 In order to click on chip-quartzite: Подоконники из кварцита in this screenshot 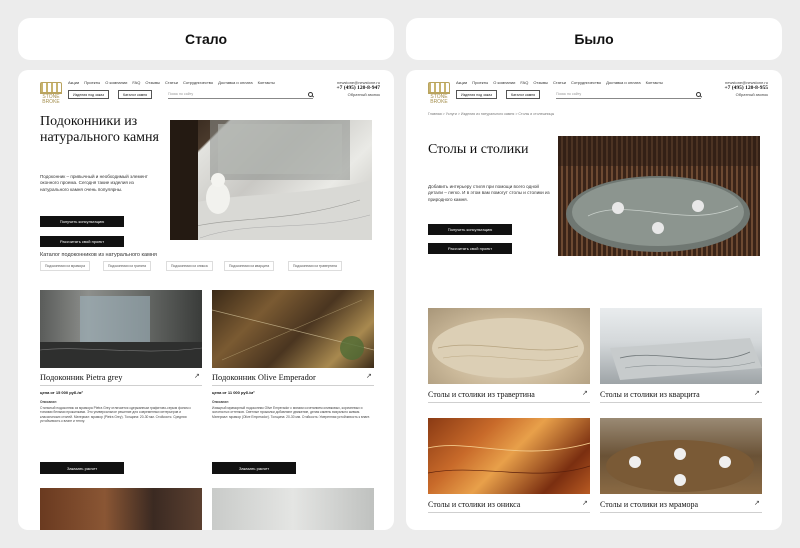, I will do `click(249, 266)`.